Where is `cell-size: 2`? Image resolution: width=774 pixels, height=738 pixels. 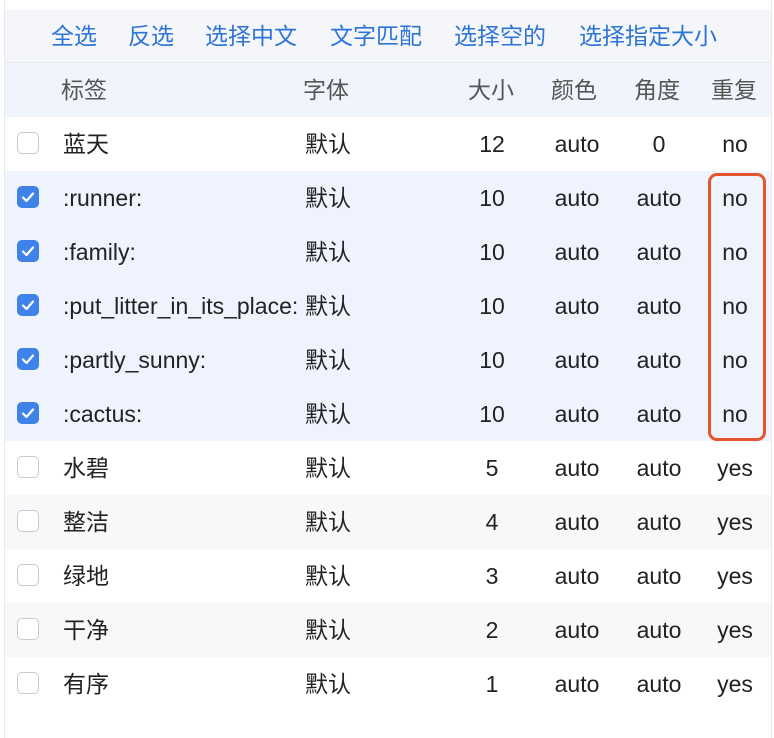 cell-size: 2 is located at coordinates (492, 630).